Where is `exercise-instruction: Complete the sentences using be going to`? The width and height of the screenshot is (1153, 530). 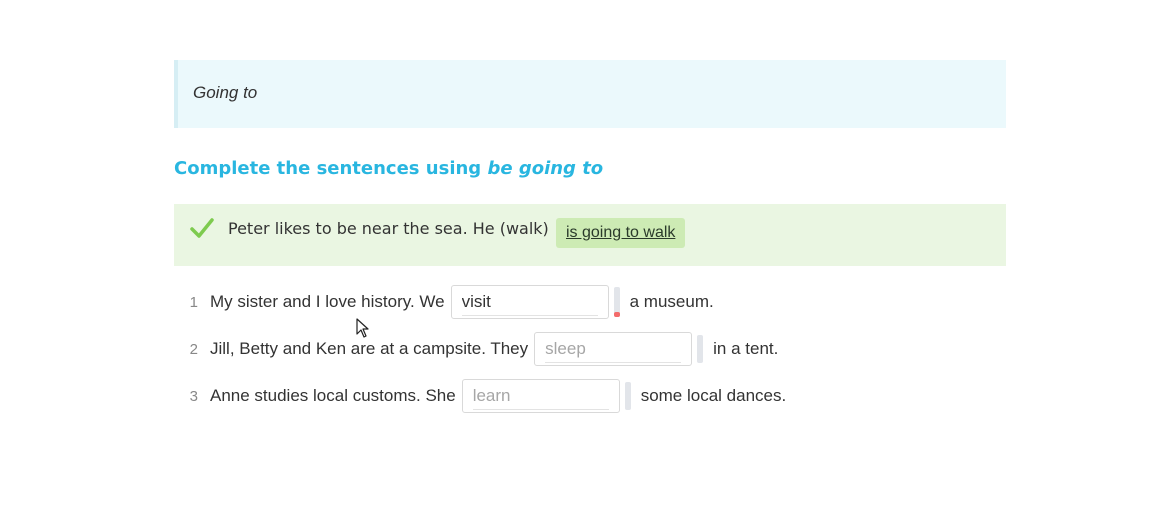 exercise-instruction: Complete the sentences using be going to is located at coordinates (388, 168).